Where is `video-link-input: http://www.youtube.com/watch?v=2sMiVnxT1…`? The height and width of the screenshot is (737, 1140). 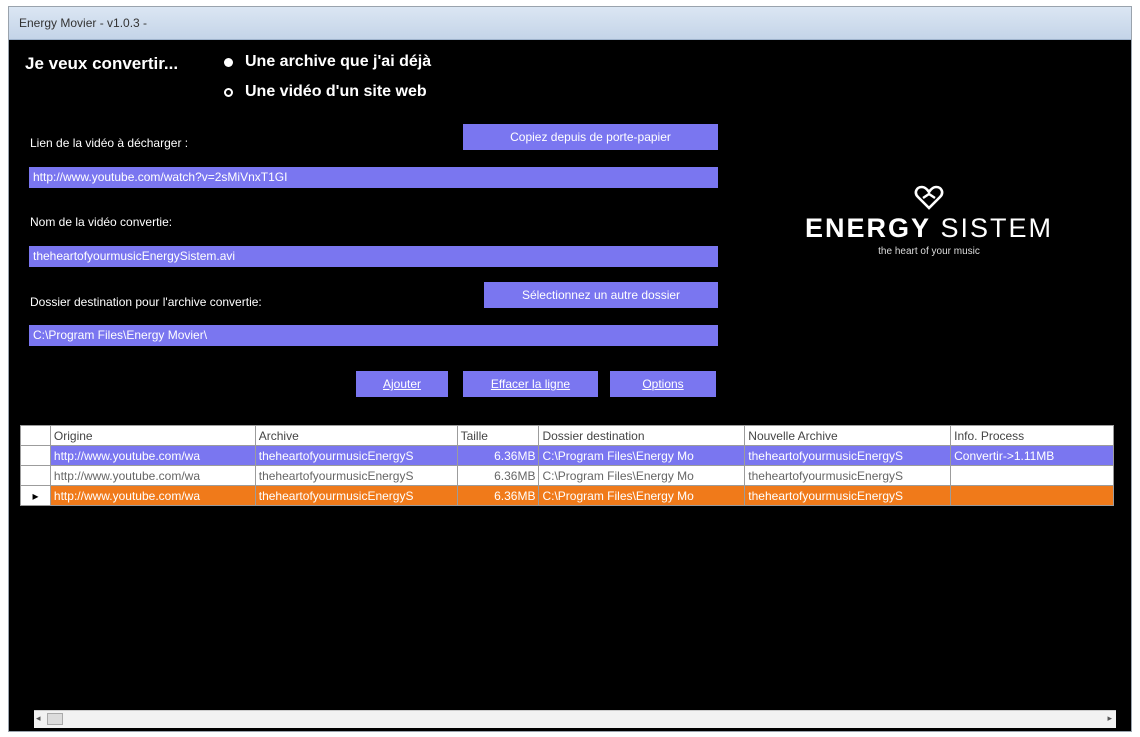 video-link-input: http://www.youtube.com/watch?v=2sMiVnxT1… is located at coordinates (373, 177).